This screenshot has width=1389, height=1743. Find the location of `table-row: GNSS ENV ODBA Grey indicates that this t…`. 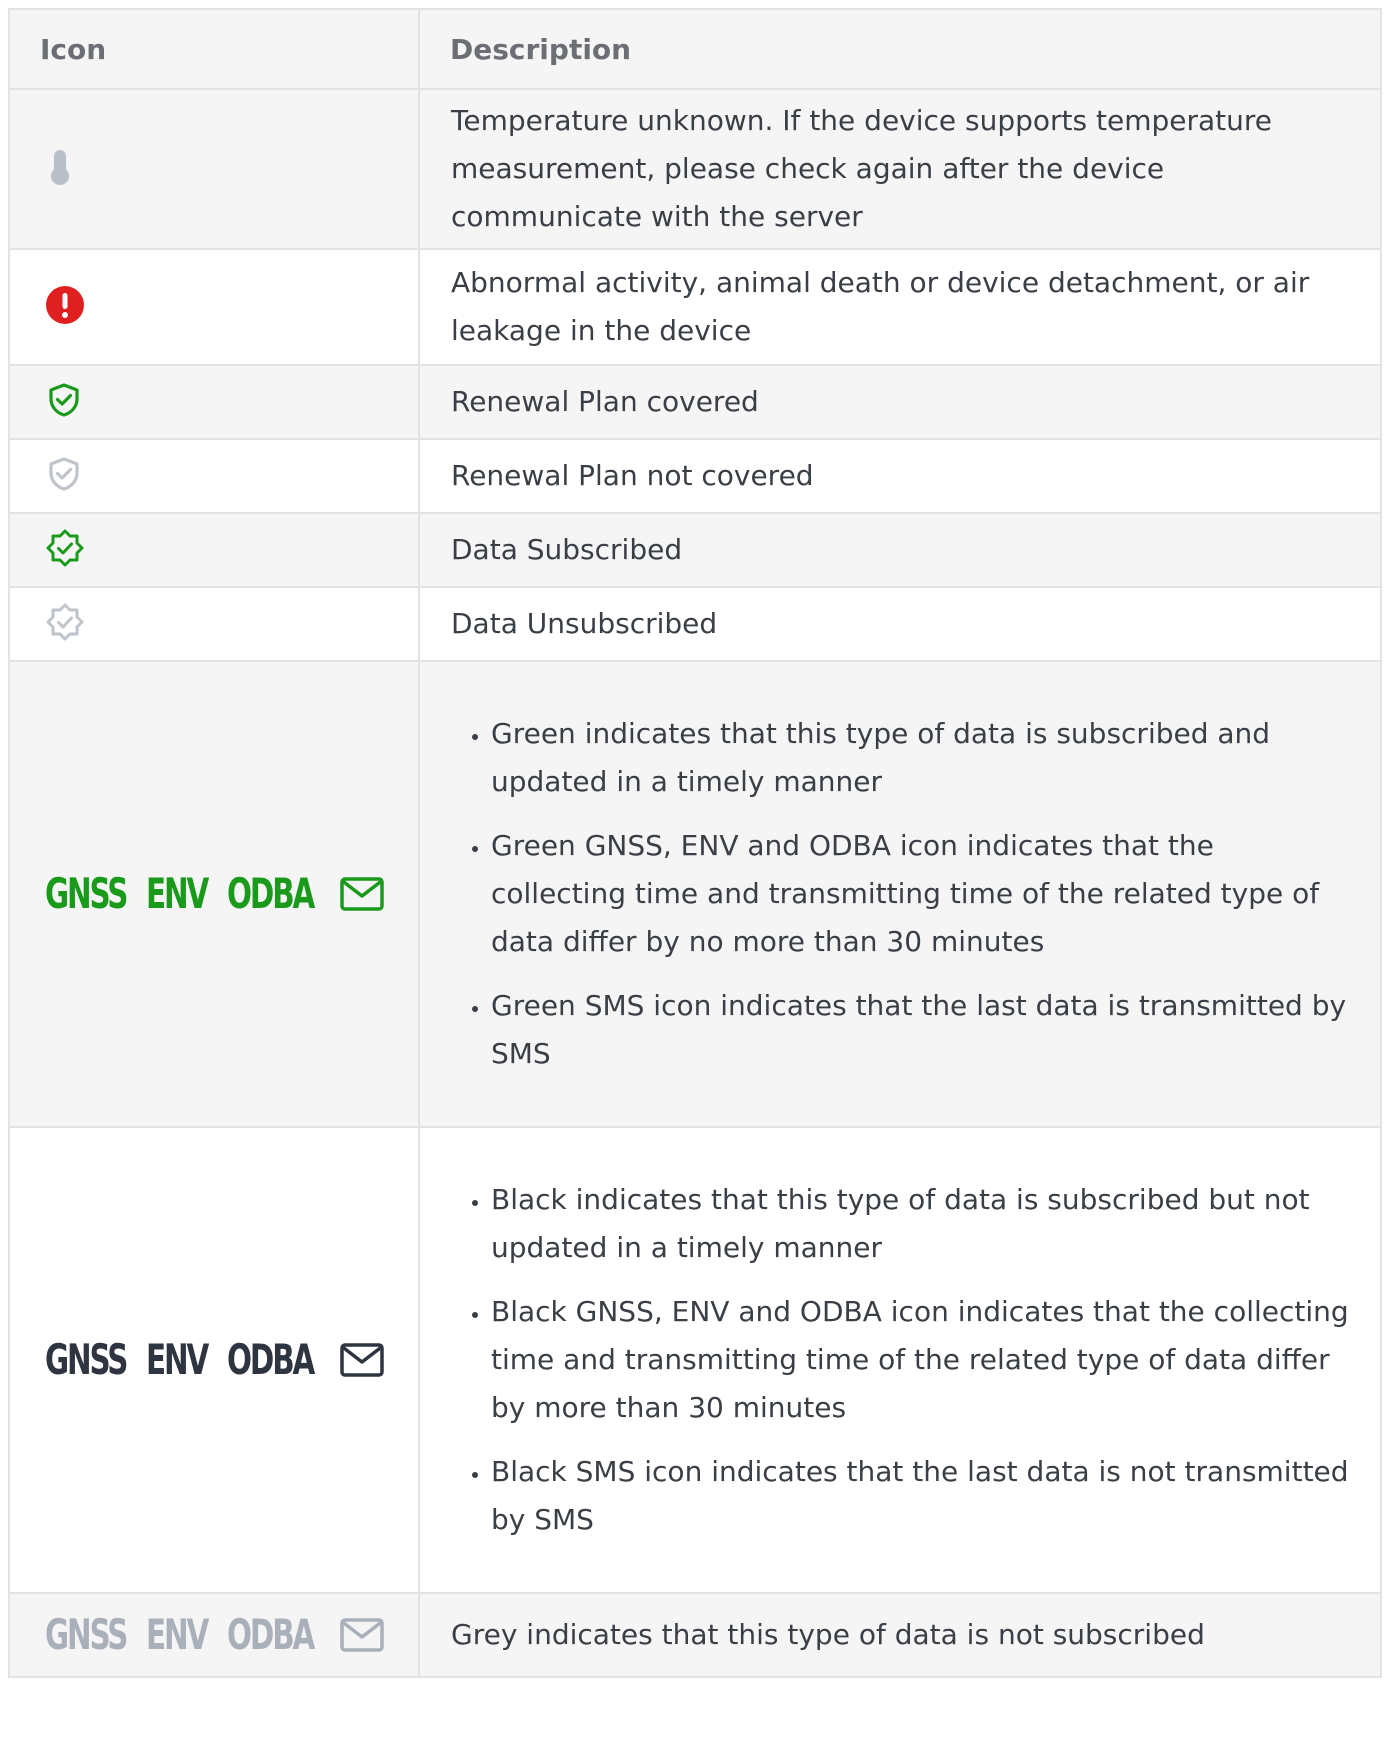

table-row: GNSS ENV ODBA Grey indicates that this t… is located at coordinates (695, 1635).